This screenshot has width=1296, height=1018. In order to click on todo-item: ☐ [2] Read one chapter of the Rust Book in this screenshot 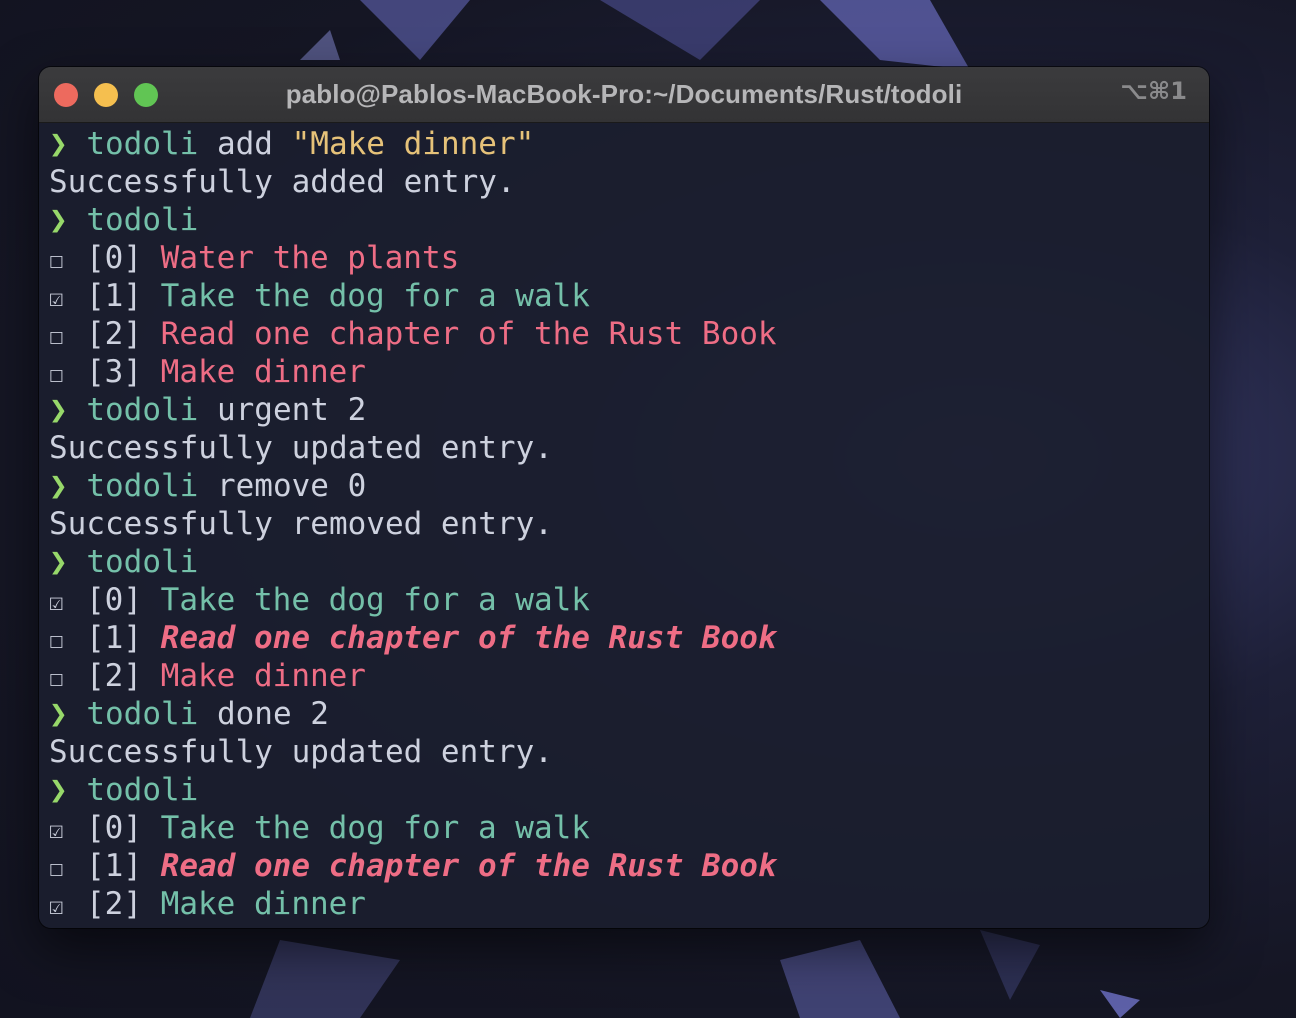, I will do `click(624, 334)`.